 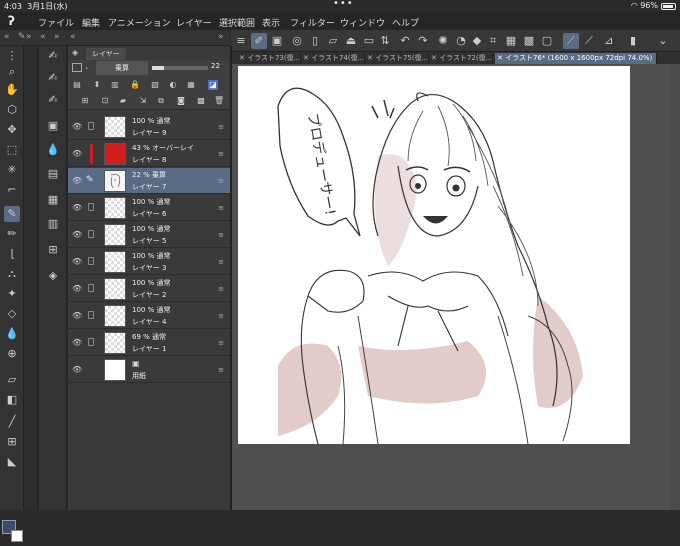 I want to click on move-icon: ✥, so click(x=12, y=130).